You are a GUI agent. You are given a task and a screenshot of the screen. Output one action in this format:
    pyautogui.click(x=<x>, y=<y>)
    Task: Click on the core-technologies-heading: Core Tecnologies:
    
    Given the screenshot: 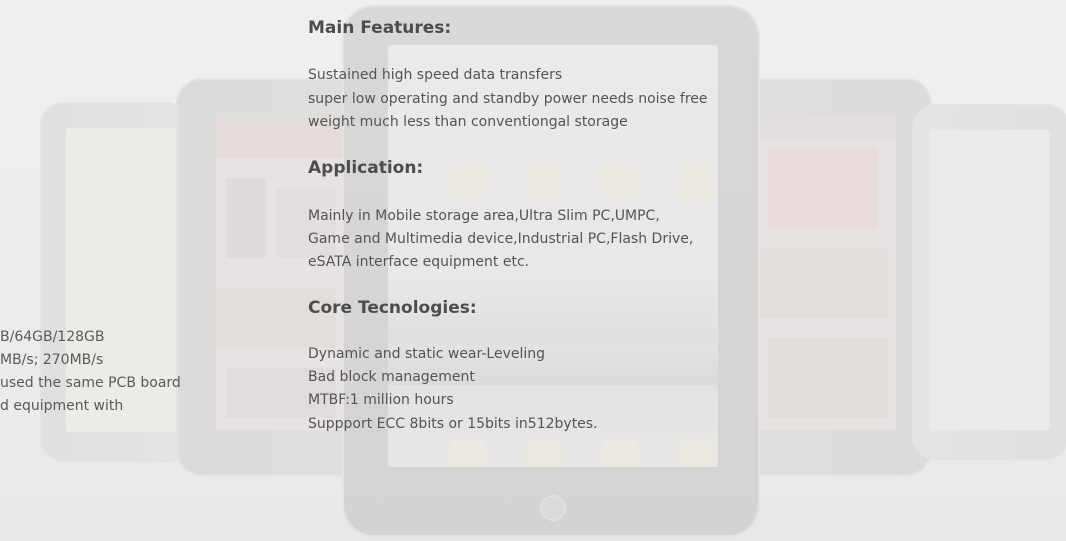 What is the action you would take?
    pyautogui.click(x=392, y=308)
    